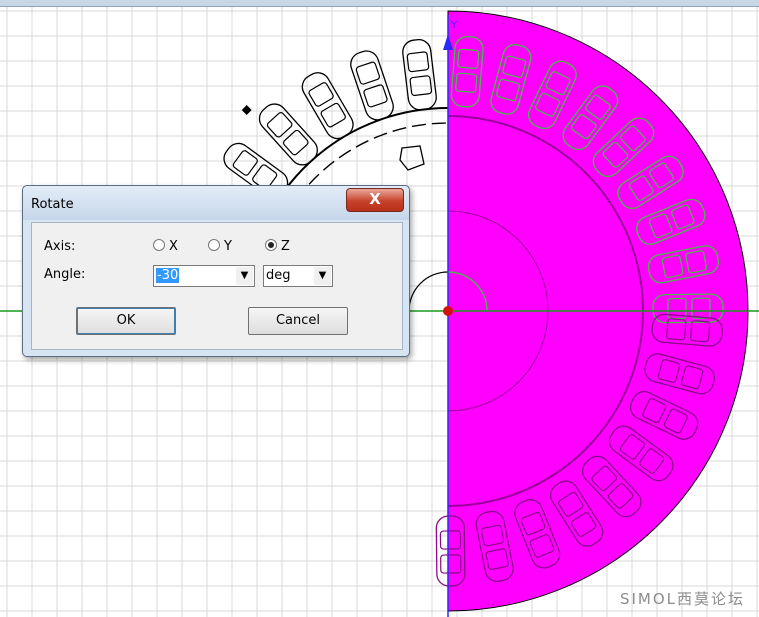 The image size is (759, 617). What do you see at coordinates (126, 321) in the screenshot?
I see `ok-button: OK` at bounding box center [126, 321].